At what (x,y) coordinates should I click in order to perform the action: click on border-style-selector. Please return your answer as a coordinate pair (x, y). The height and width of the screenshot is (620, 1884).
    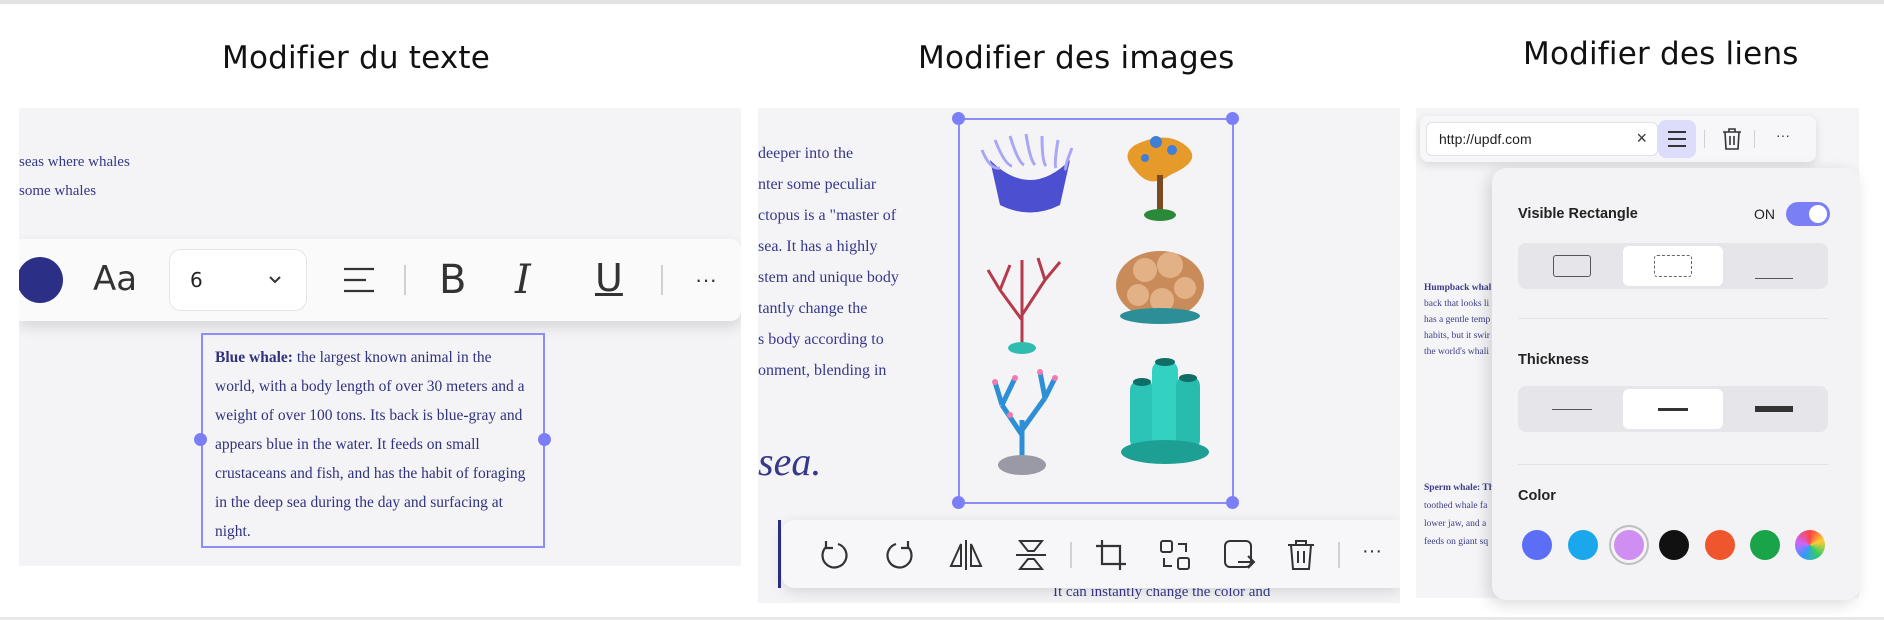
    Looking at the image, I should click on (1673, 266).